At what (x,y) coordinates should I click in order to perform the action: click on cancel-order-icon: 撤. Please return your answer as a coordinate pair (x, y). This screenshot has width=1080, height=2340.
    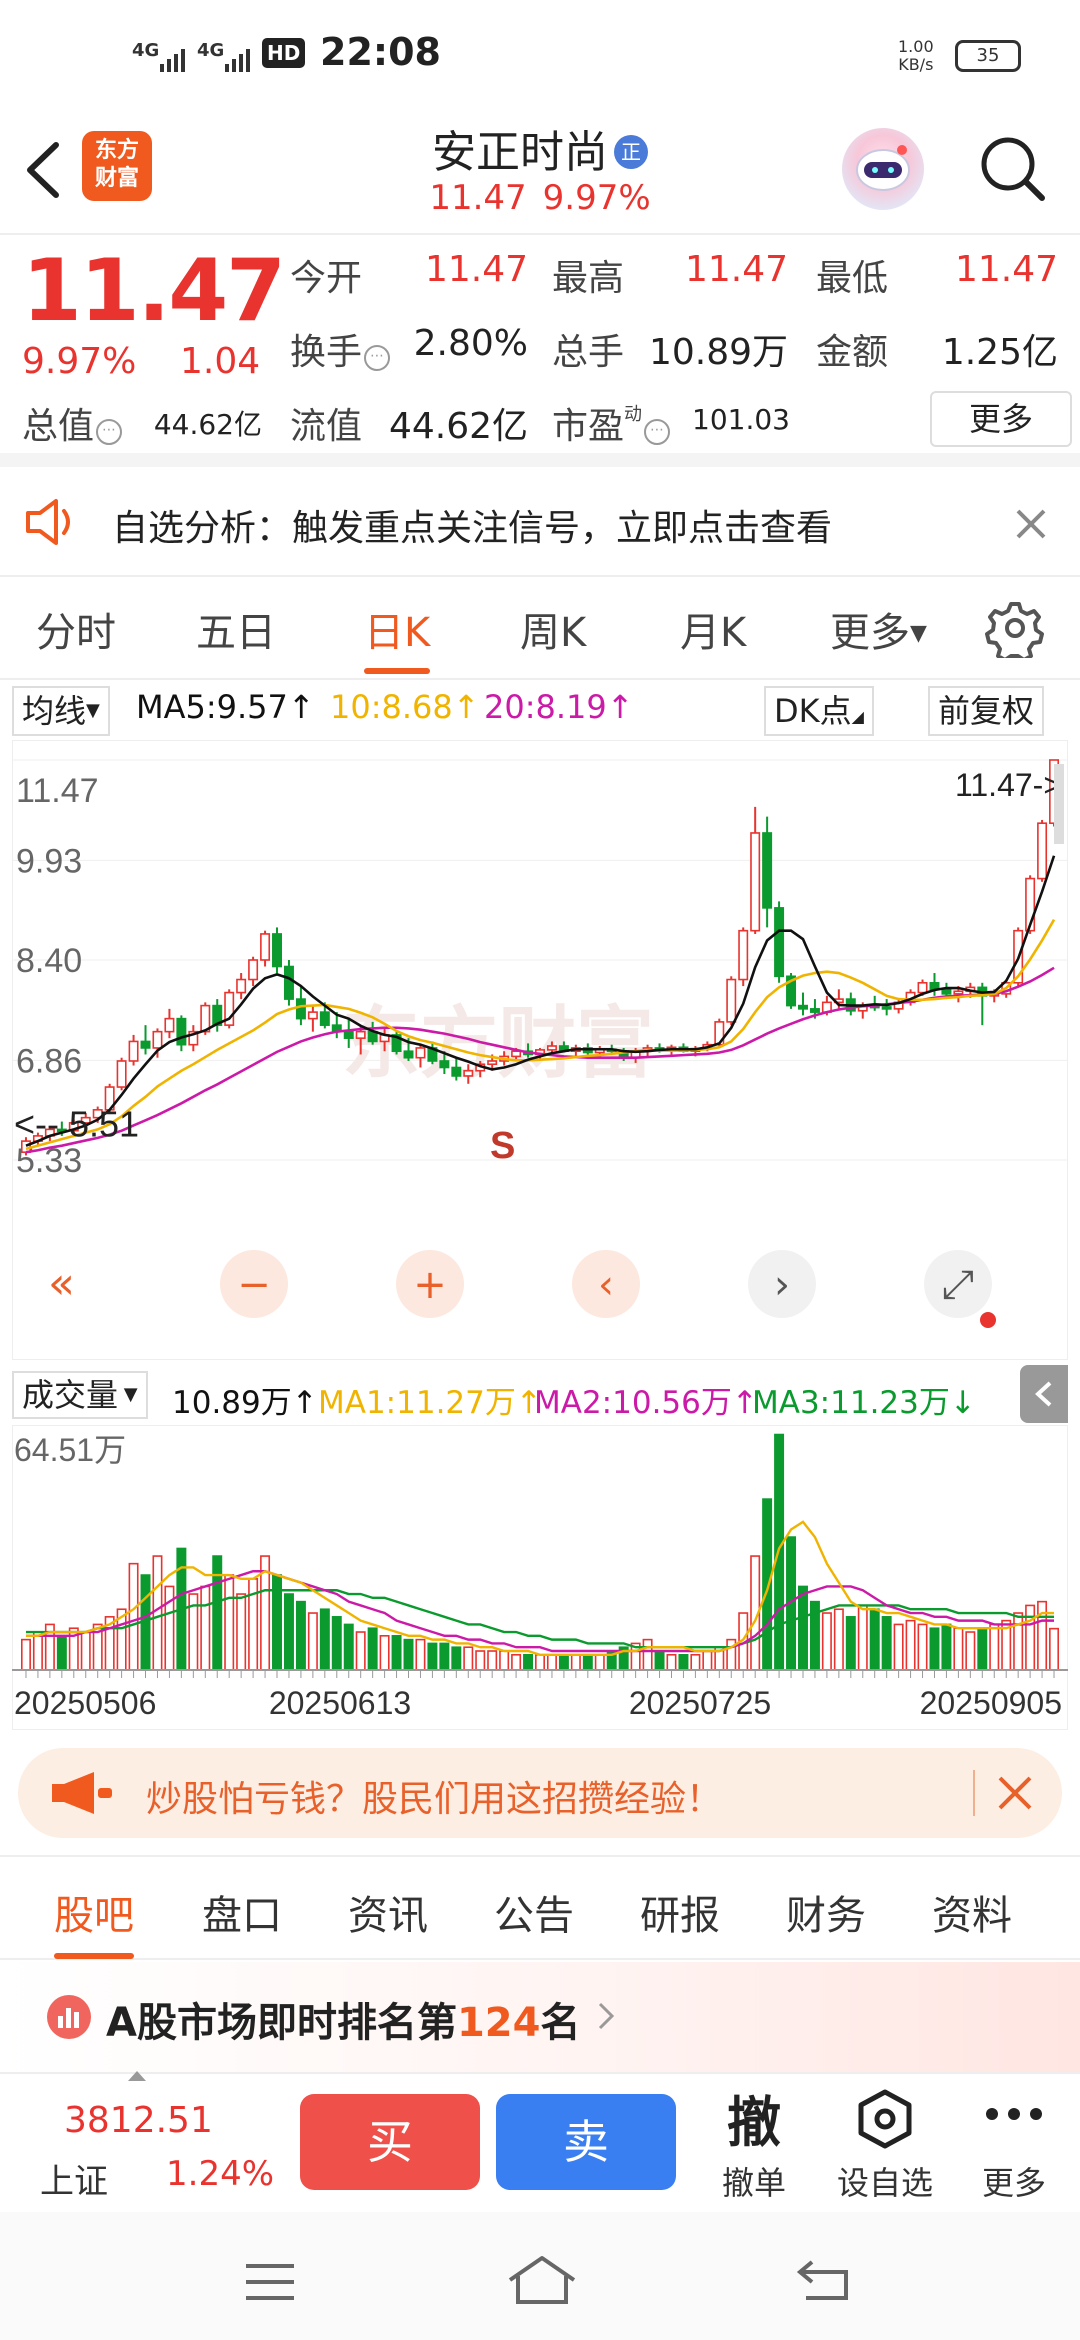
    Looking at the image, I should click on (754, 2117).